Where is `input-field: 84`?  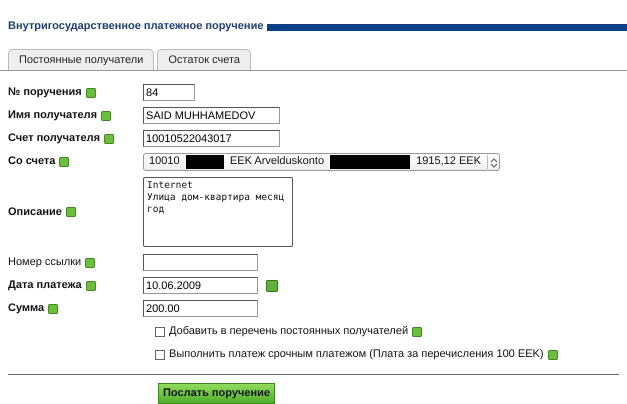 input-field: 84 is located at coordinates (169, 92).